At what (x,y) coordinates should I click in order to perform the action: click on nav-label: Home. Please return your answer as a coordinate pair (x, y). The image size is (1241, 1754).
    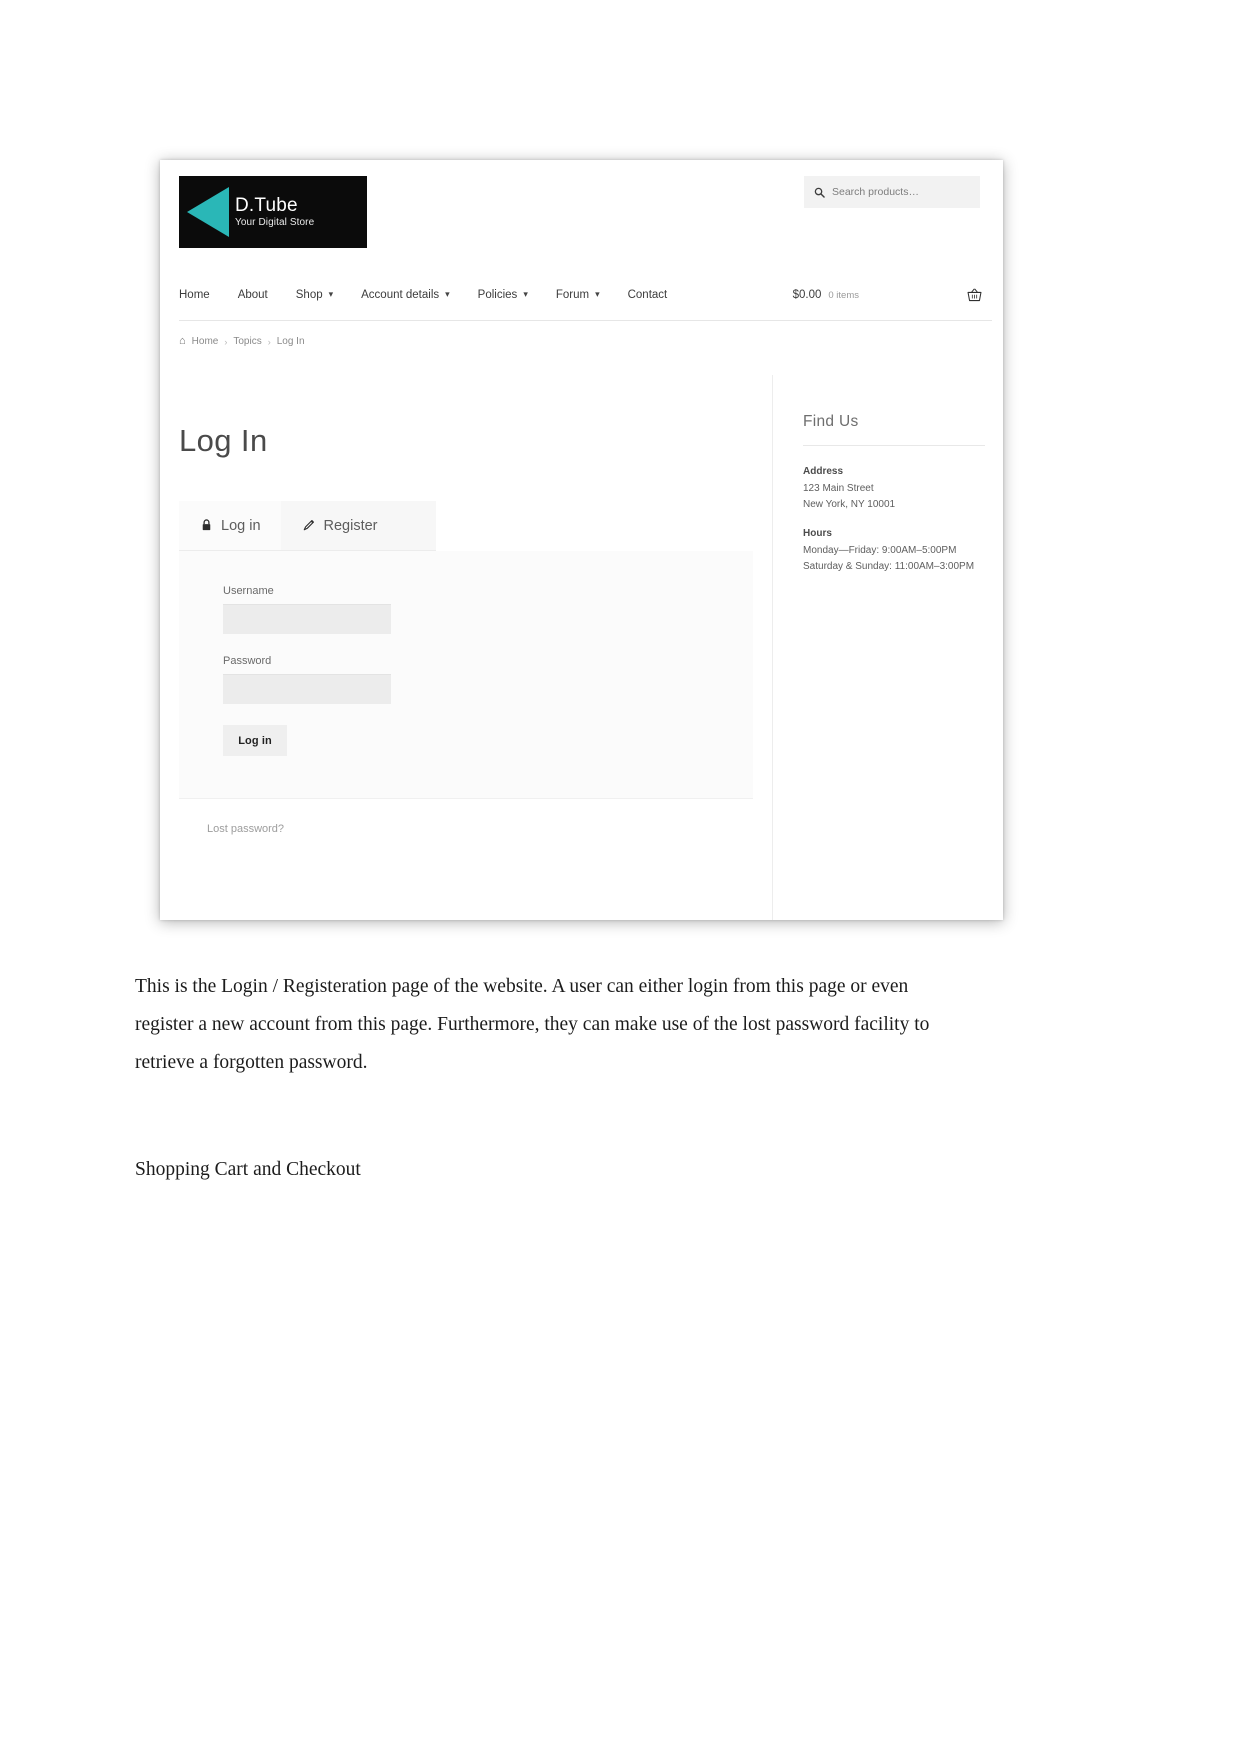
    Looking at the image, I should click on (194, 295).